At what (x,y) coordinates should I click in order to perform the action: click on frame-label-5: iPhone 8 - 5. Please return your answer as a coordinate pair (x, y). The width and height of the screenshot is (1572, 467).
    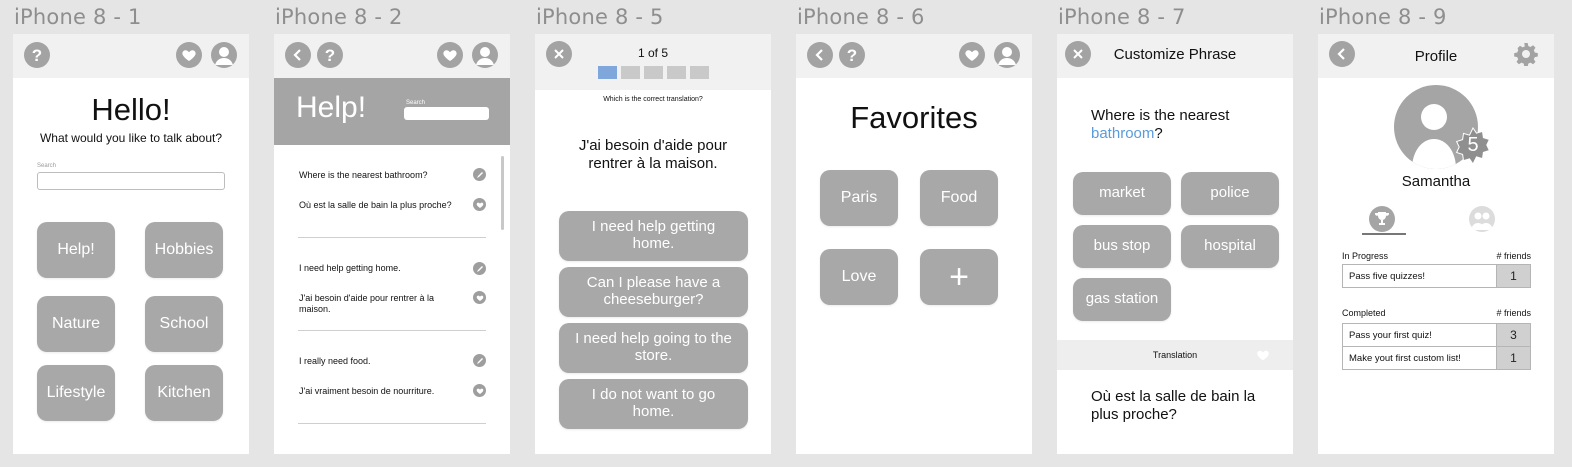
    Looking at the image, I should click on (600, 17).